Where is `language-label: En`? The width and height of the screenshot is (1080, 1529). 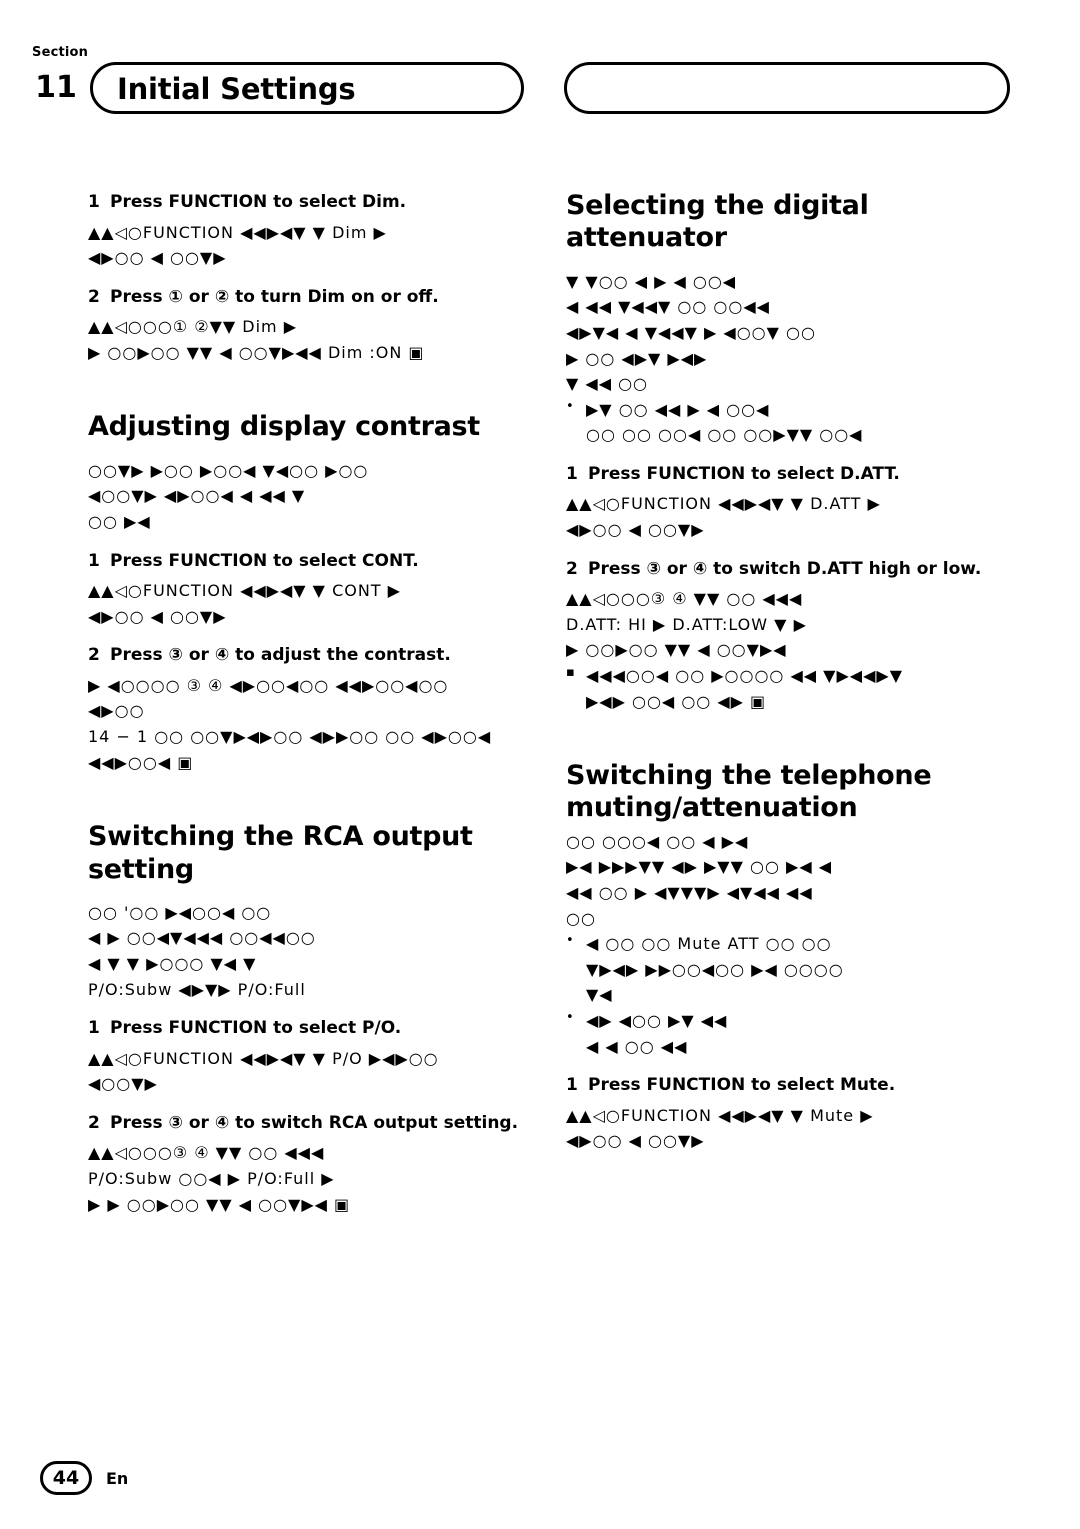
language-label: En is located at coordinates (117, 1478).